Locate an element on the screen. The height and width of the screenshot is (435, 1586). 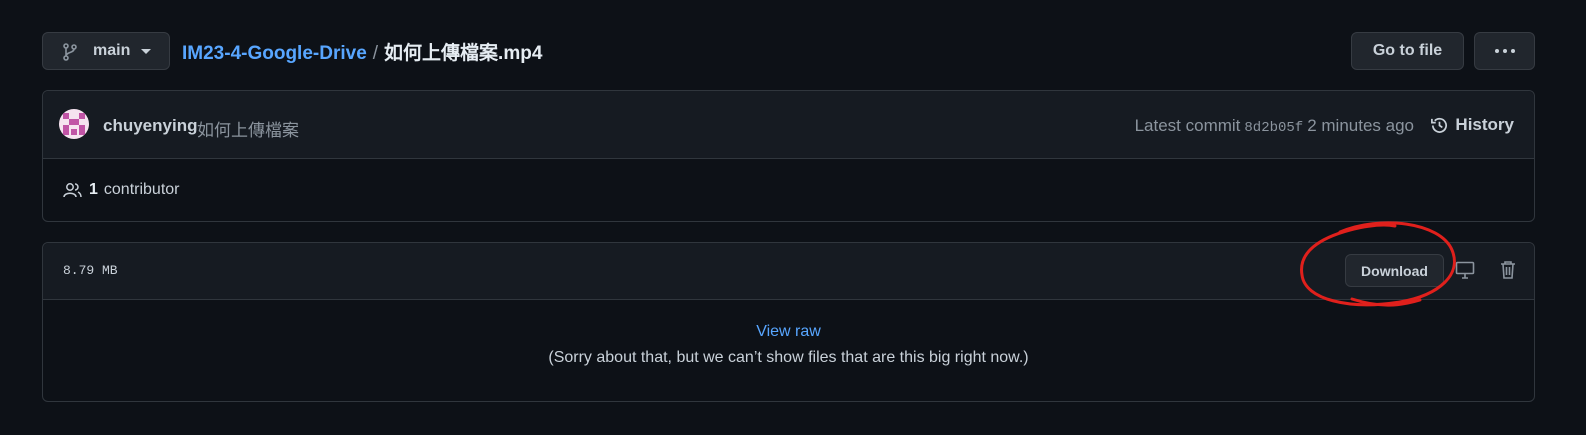
file-header: 8.79 MB Download is located at coordinates (788, 271).